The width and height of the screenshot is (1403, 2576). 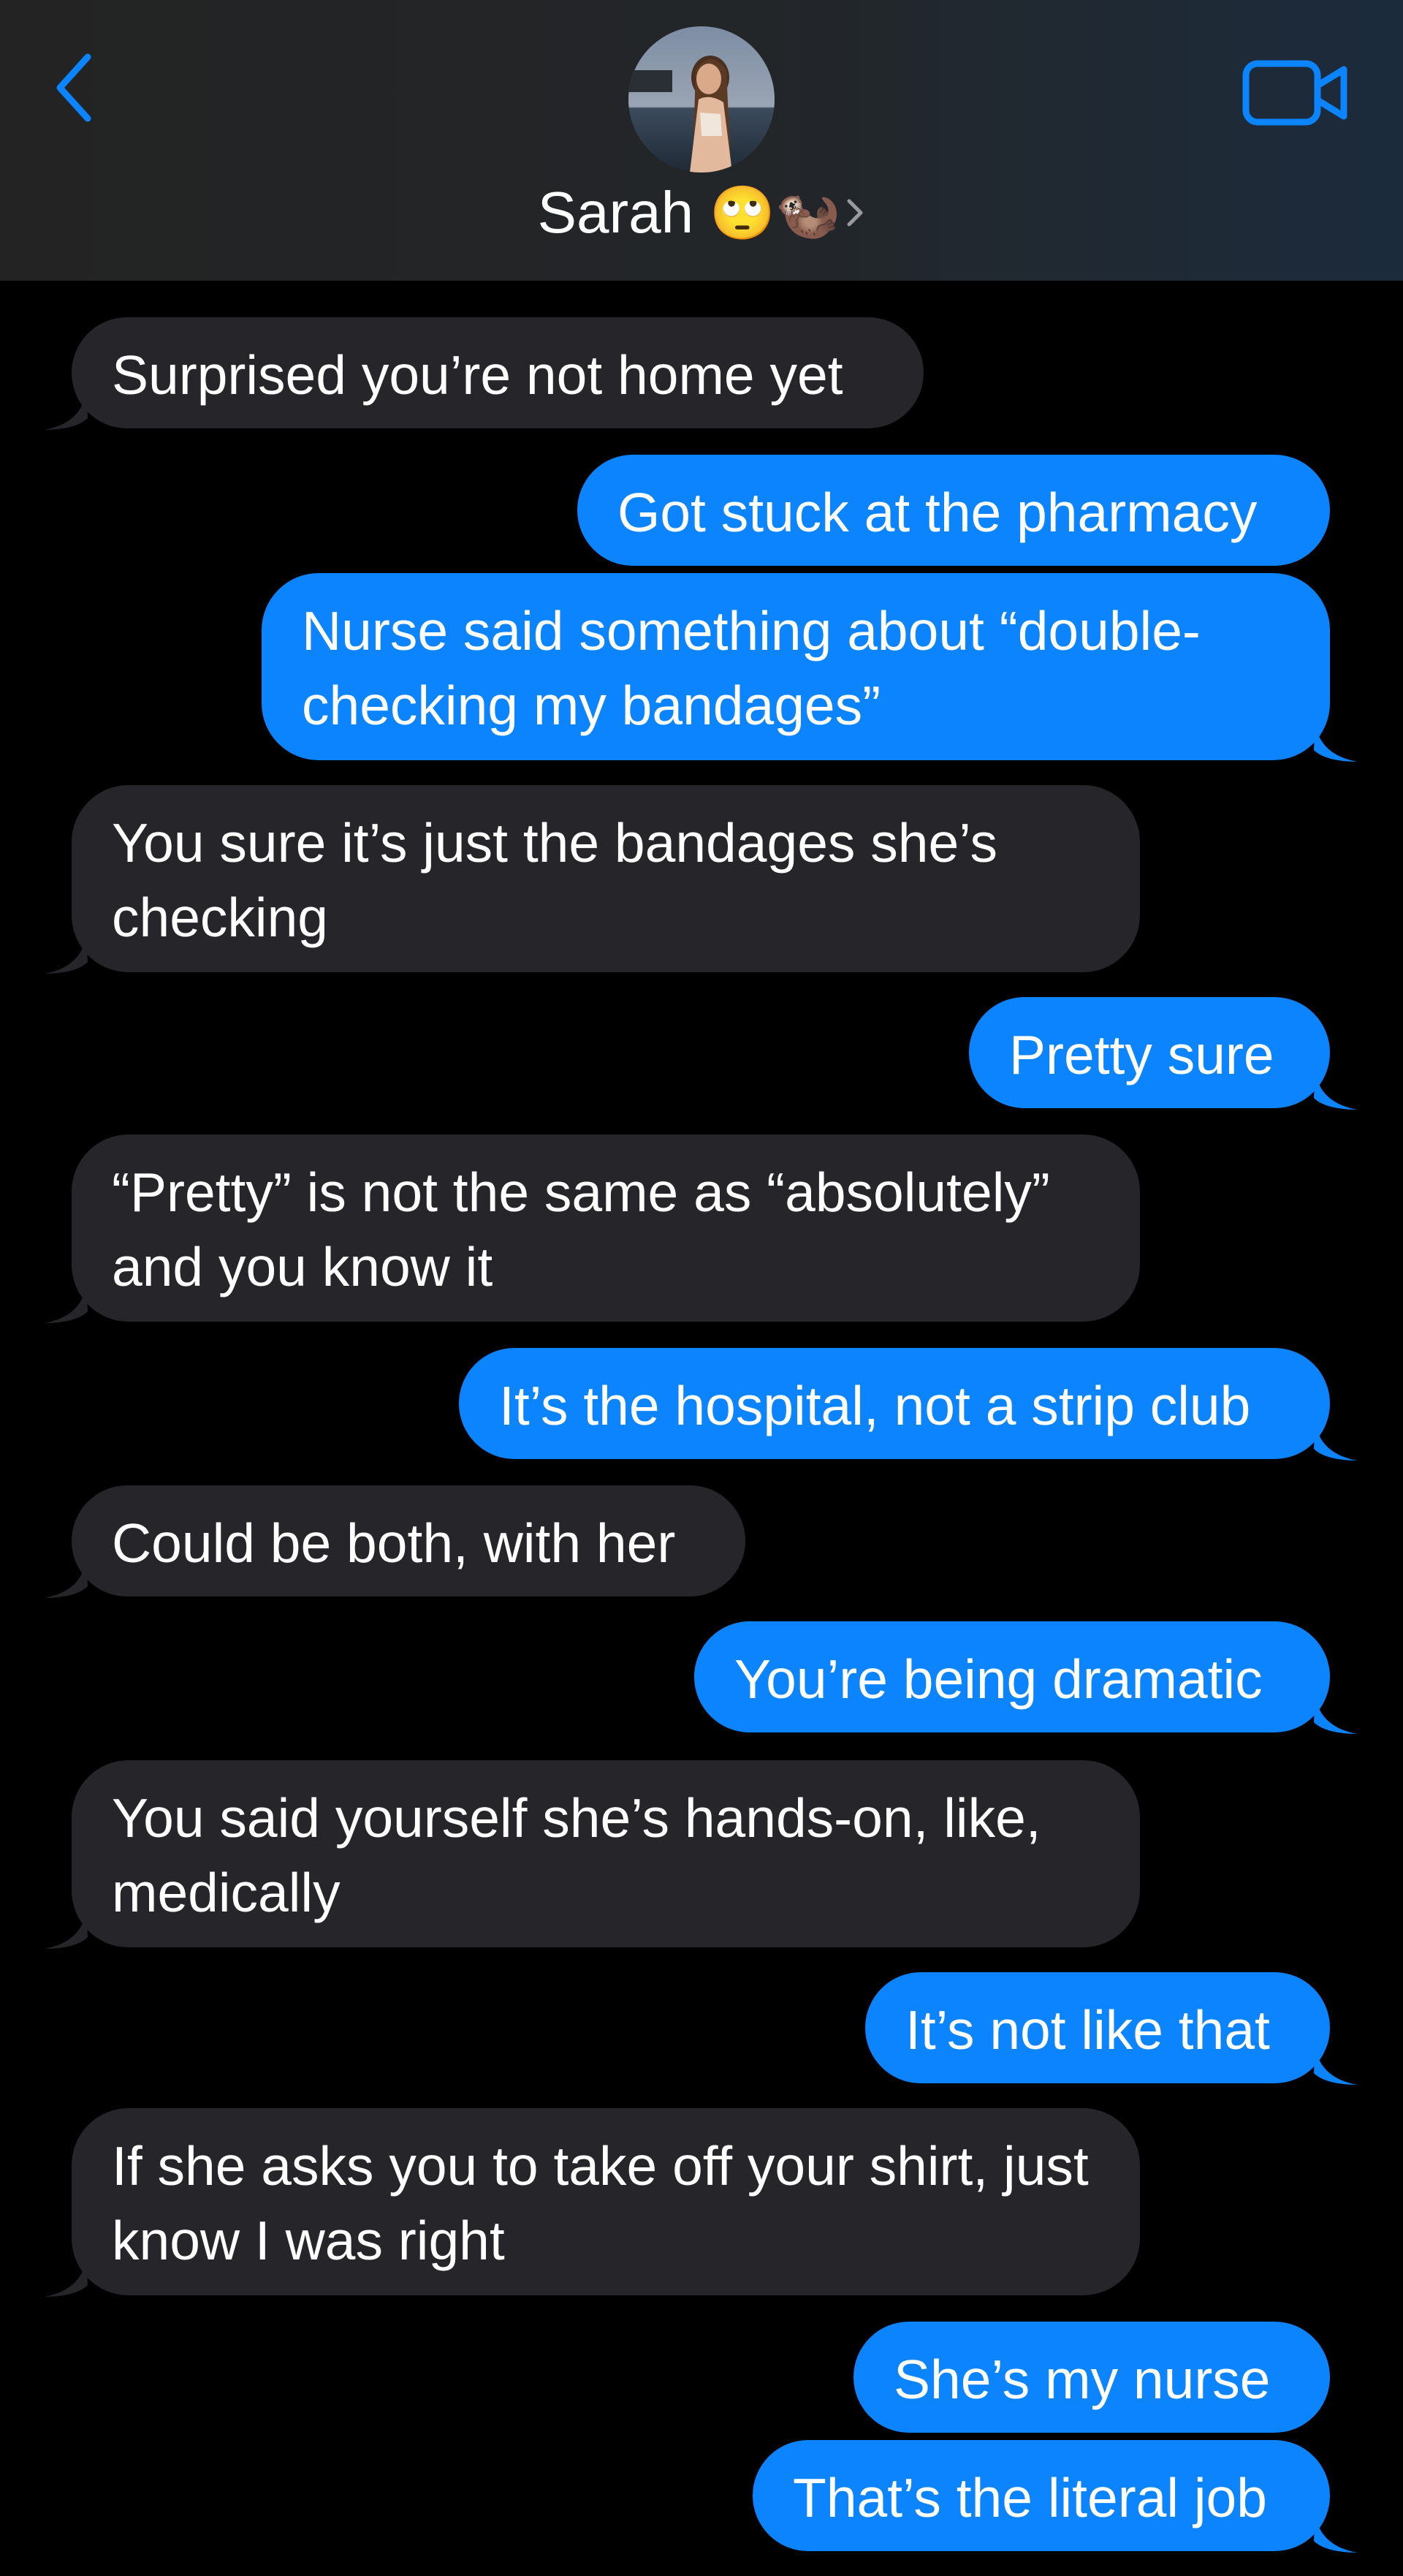 I want to click on message-text: Pretty sure, so click(x=1141, y=1055).